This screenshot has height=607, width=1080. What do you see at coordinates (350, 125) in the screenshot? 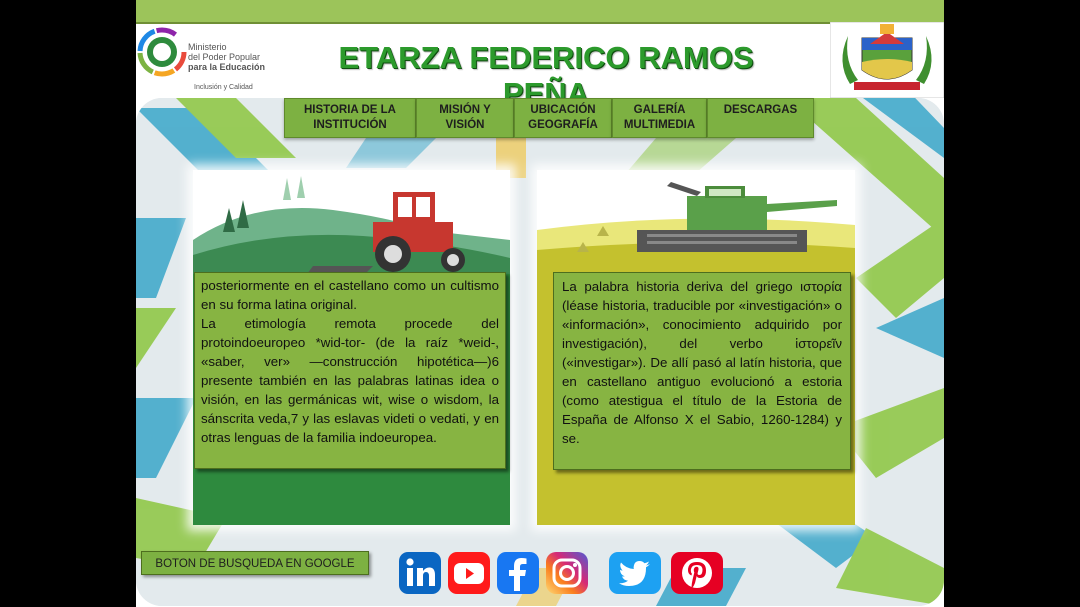
I see `nav-label-line: INSTITUCIÓN` at bounding box center [350, 125].